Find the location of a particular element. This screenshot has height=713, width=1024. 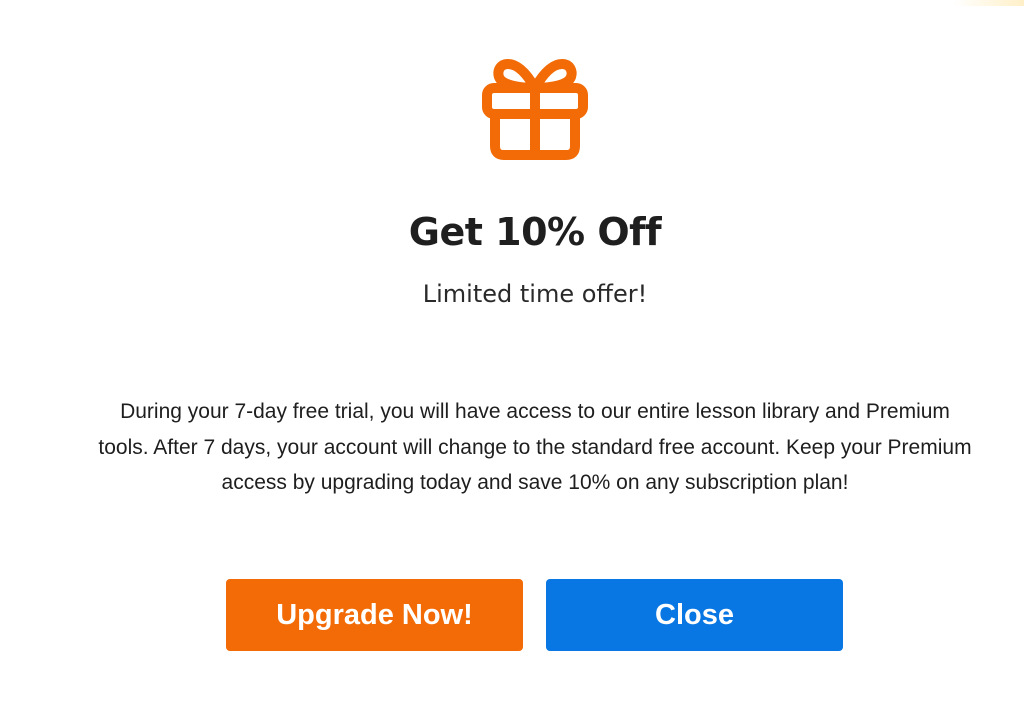

offer-subtitle: Limited time offer! is located at coordinates (535, 294).